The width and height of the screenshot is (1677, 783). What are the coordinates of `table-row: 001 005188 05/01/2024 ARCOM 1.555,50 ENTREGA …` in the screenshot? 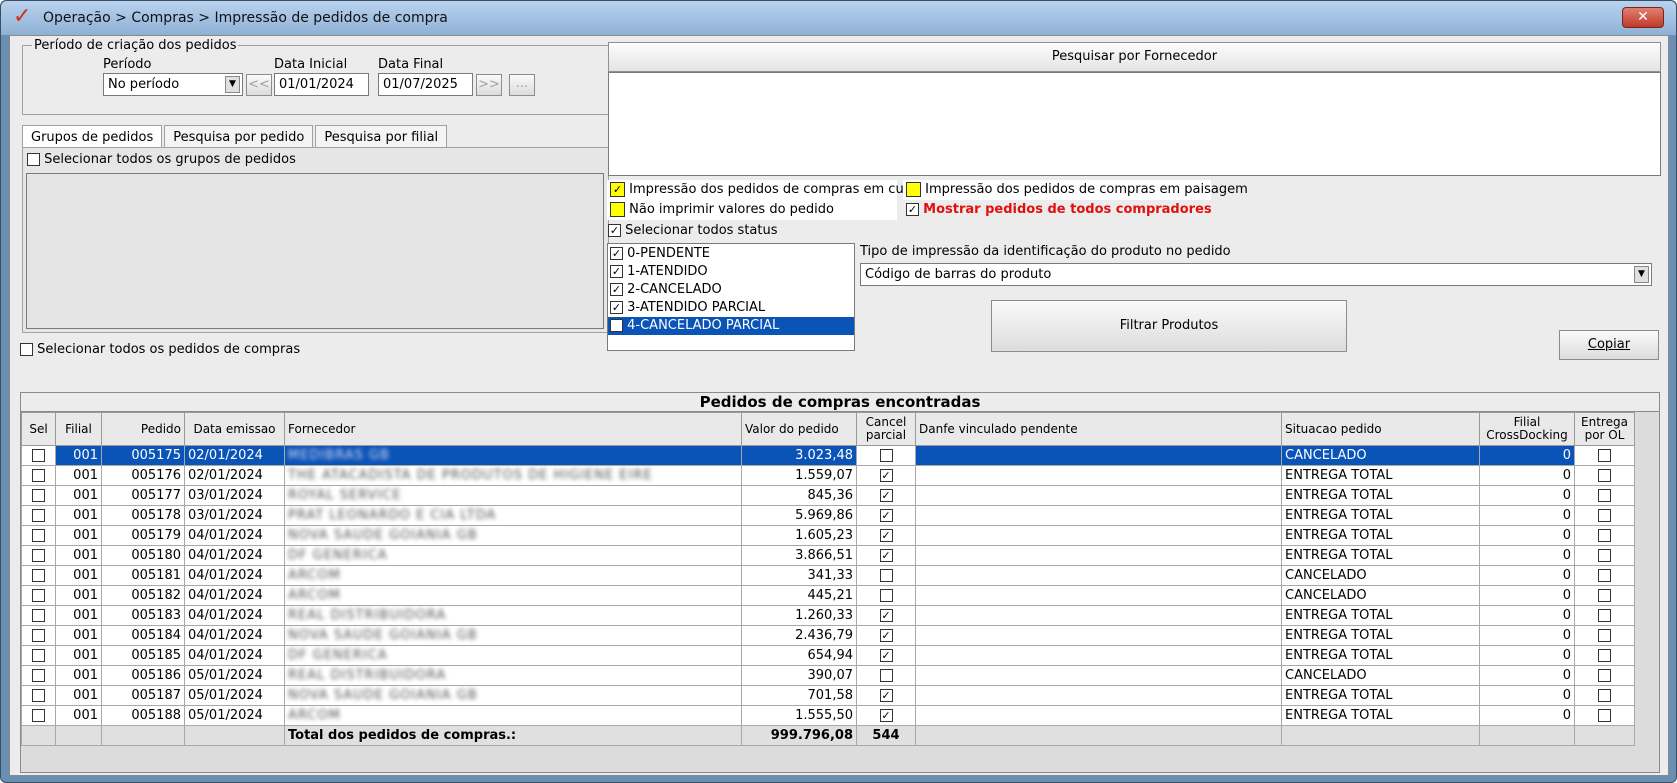 It's located at (828, 715).